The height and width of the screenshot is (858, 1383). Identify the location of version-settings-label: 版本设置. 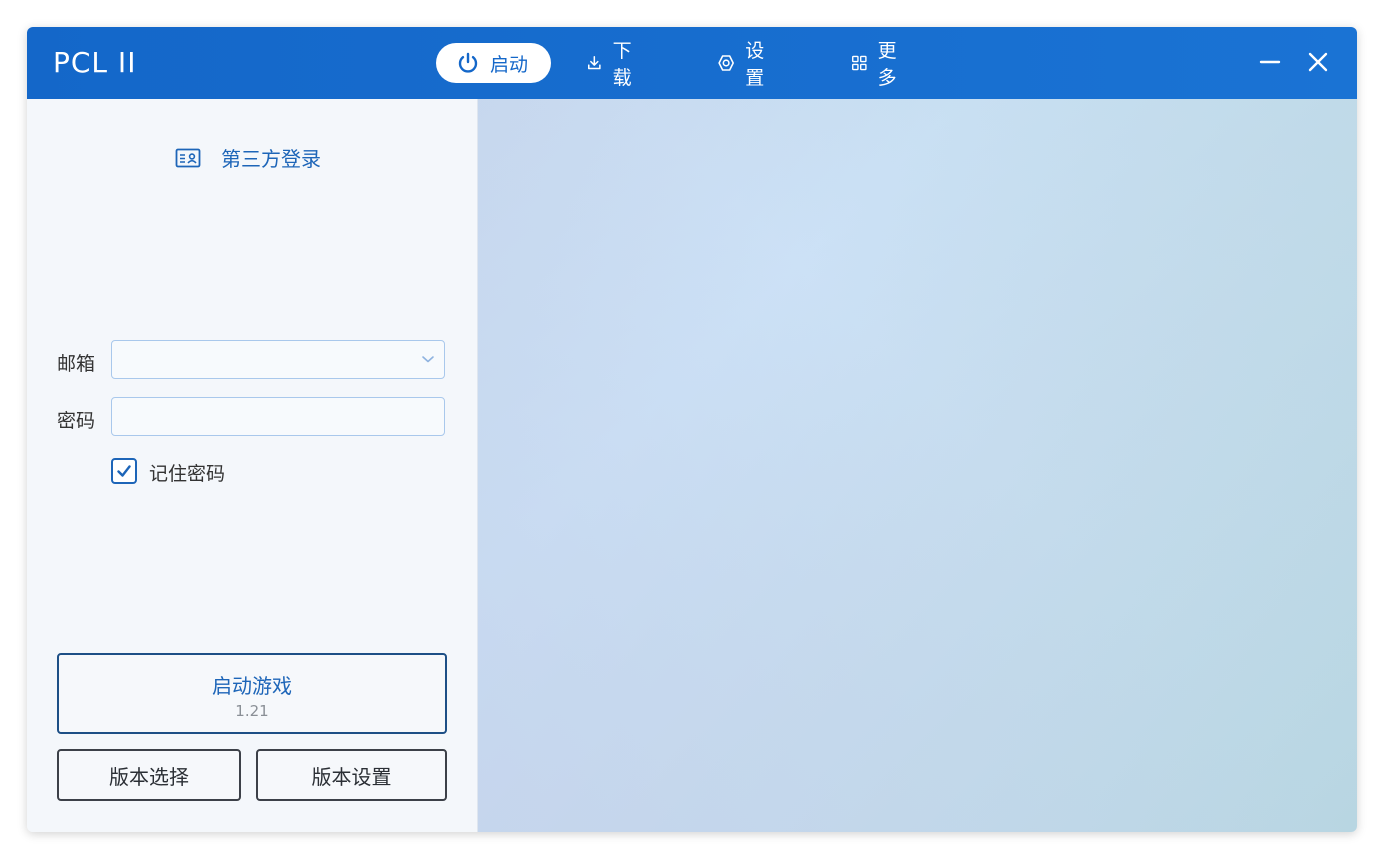
(351, 776).